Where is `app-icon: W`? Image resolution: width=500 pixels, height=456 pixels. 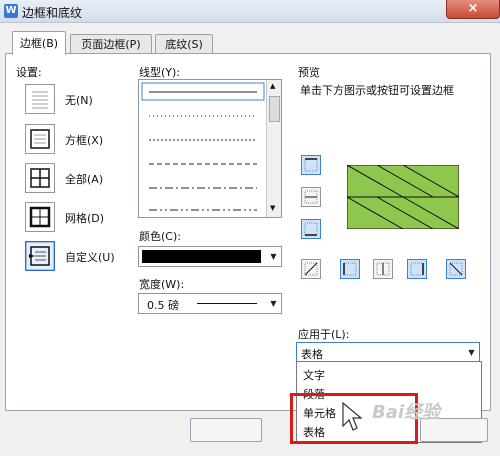
app-icon: W is located at coordinates (11, 11).